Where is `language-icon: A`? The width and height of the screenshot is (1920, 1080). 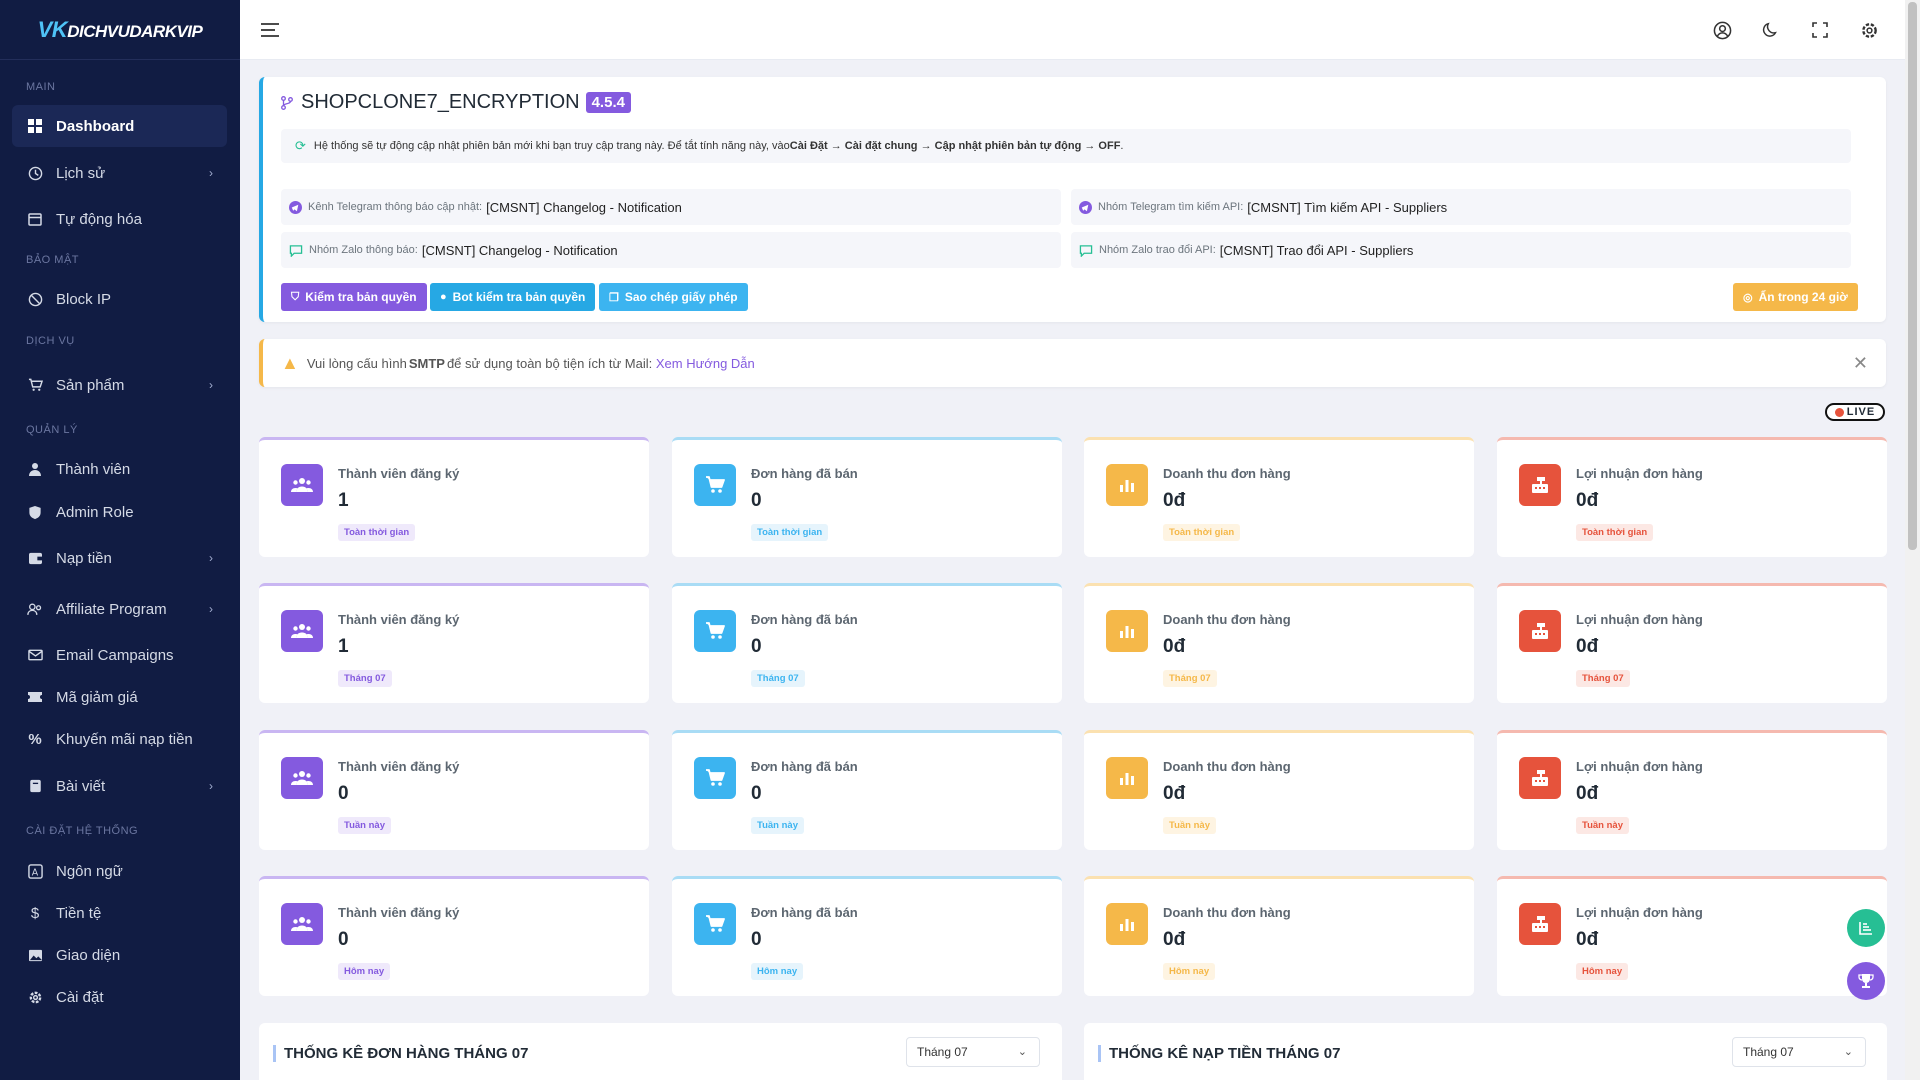 language-icon: A is located at coordinates (35, 871).